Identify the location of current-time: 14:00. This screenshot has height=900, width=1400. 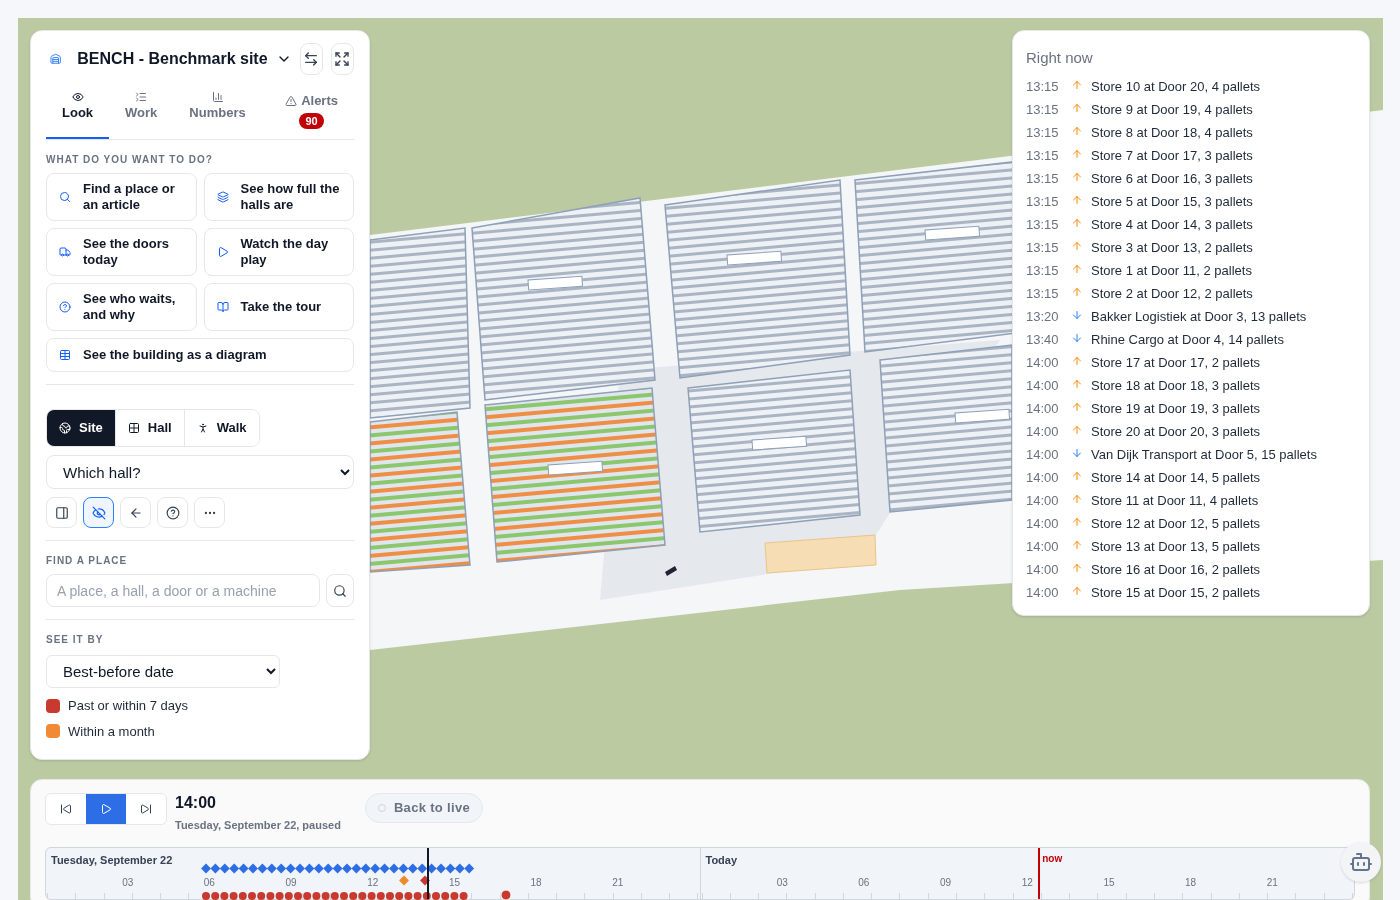
(196, 803).